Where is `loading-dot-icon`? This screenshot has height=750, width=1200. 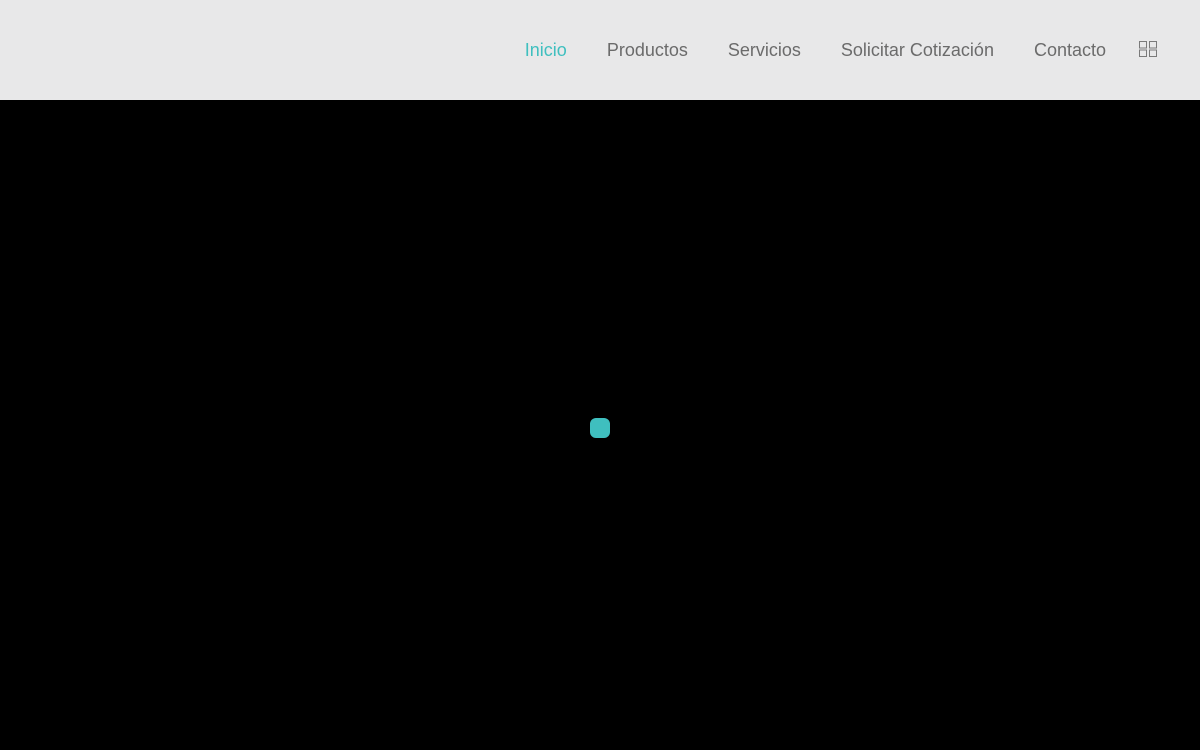 loading-dot-icon is located at coordinates (600, 428).